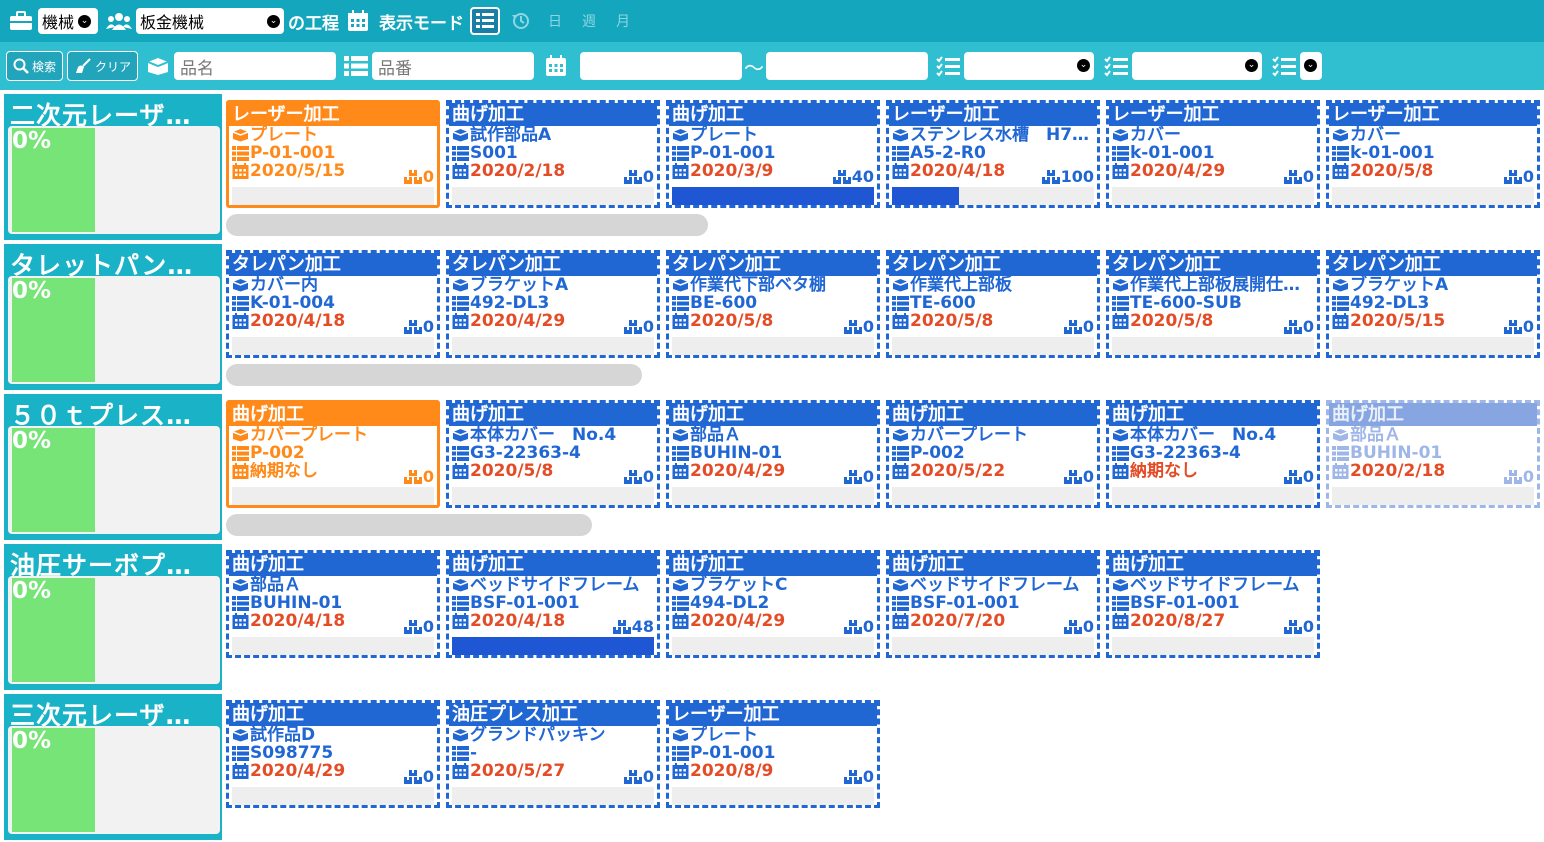 Image resolution: width=1544 pixels, height=842 pixels. What do you see at coordinates (210, 21) in the screenshot?
I see `team-select: 板金機械 ⌄` at bounding box center [210, 21].